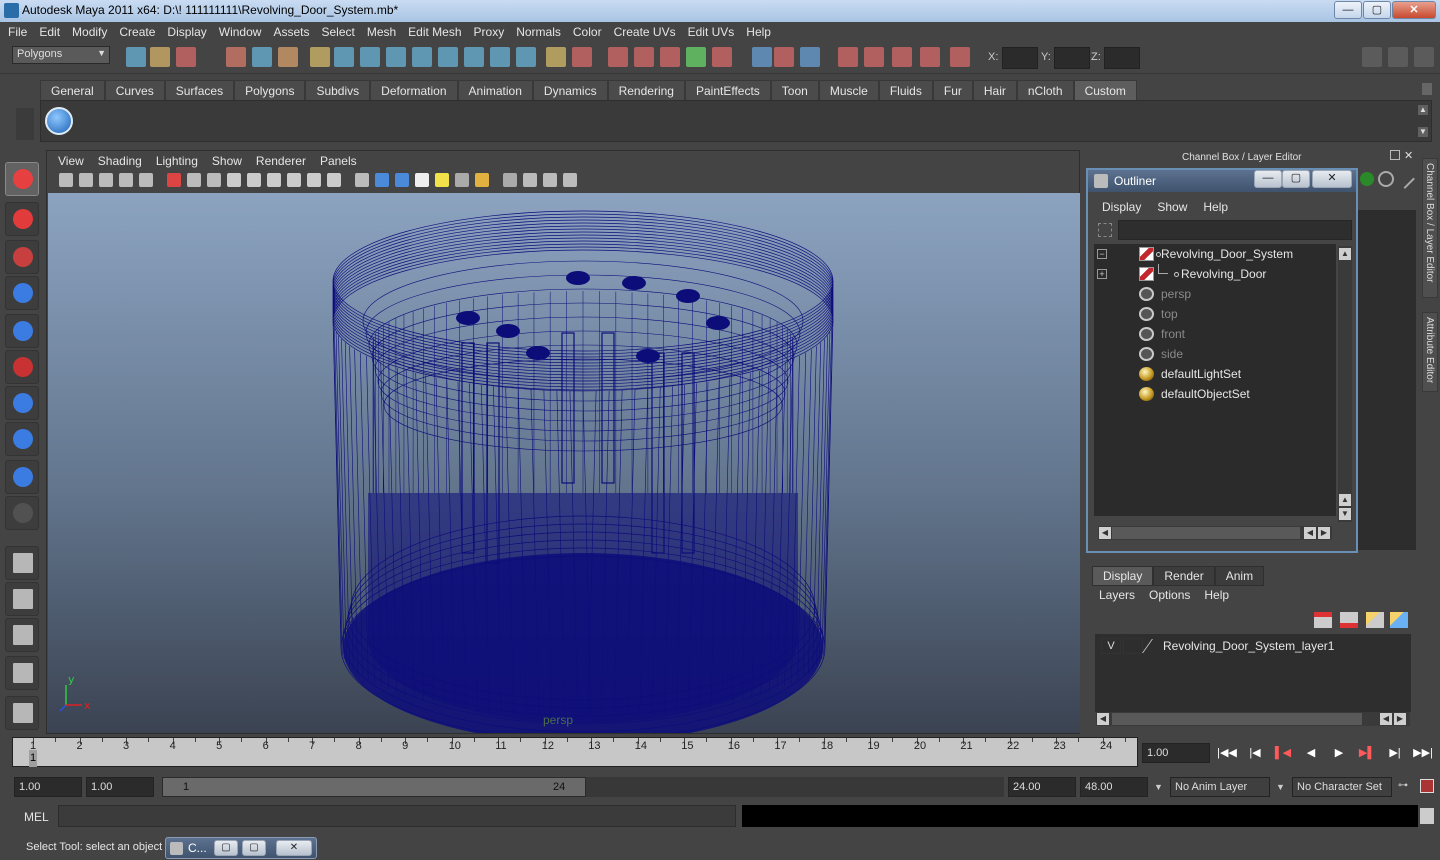 This screenshot has height=860, width=1440. I want to click on step-back-key-button: |◀, so click(1255, 755).